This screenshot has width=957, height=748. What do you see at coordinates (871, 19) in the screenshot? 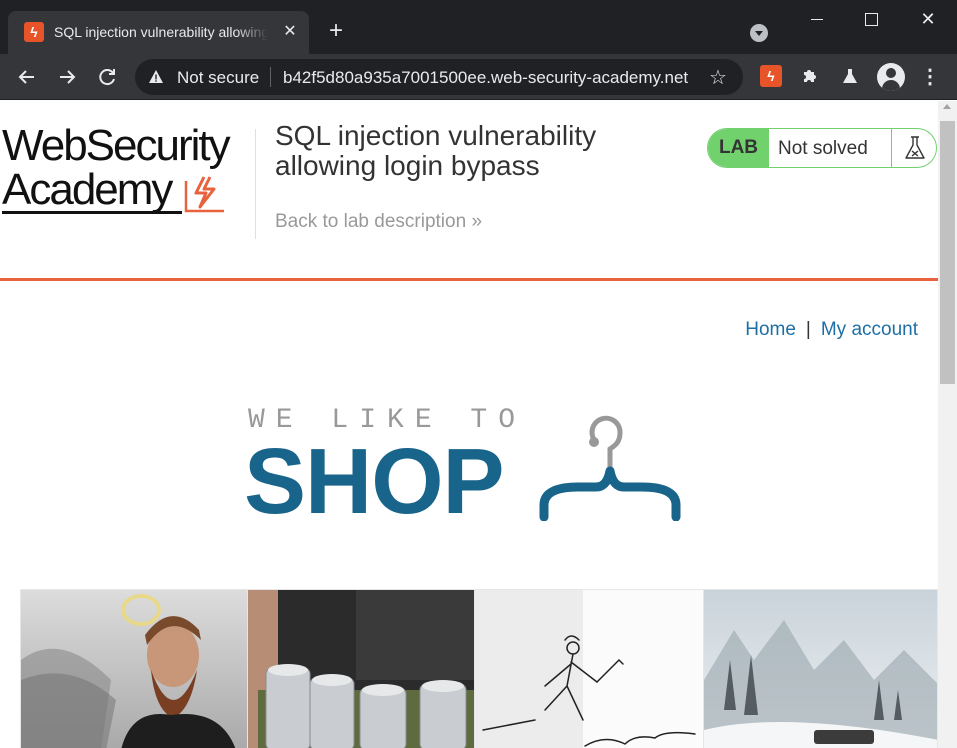
I see `maximize-button` at bounding box center [871, 19].